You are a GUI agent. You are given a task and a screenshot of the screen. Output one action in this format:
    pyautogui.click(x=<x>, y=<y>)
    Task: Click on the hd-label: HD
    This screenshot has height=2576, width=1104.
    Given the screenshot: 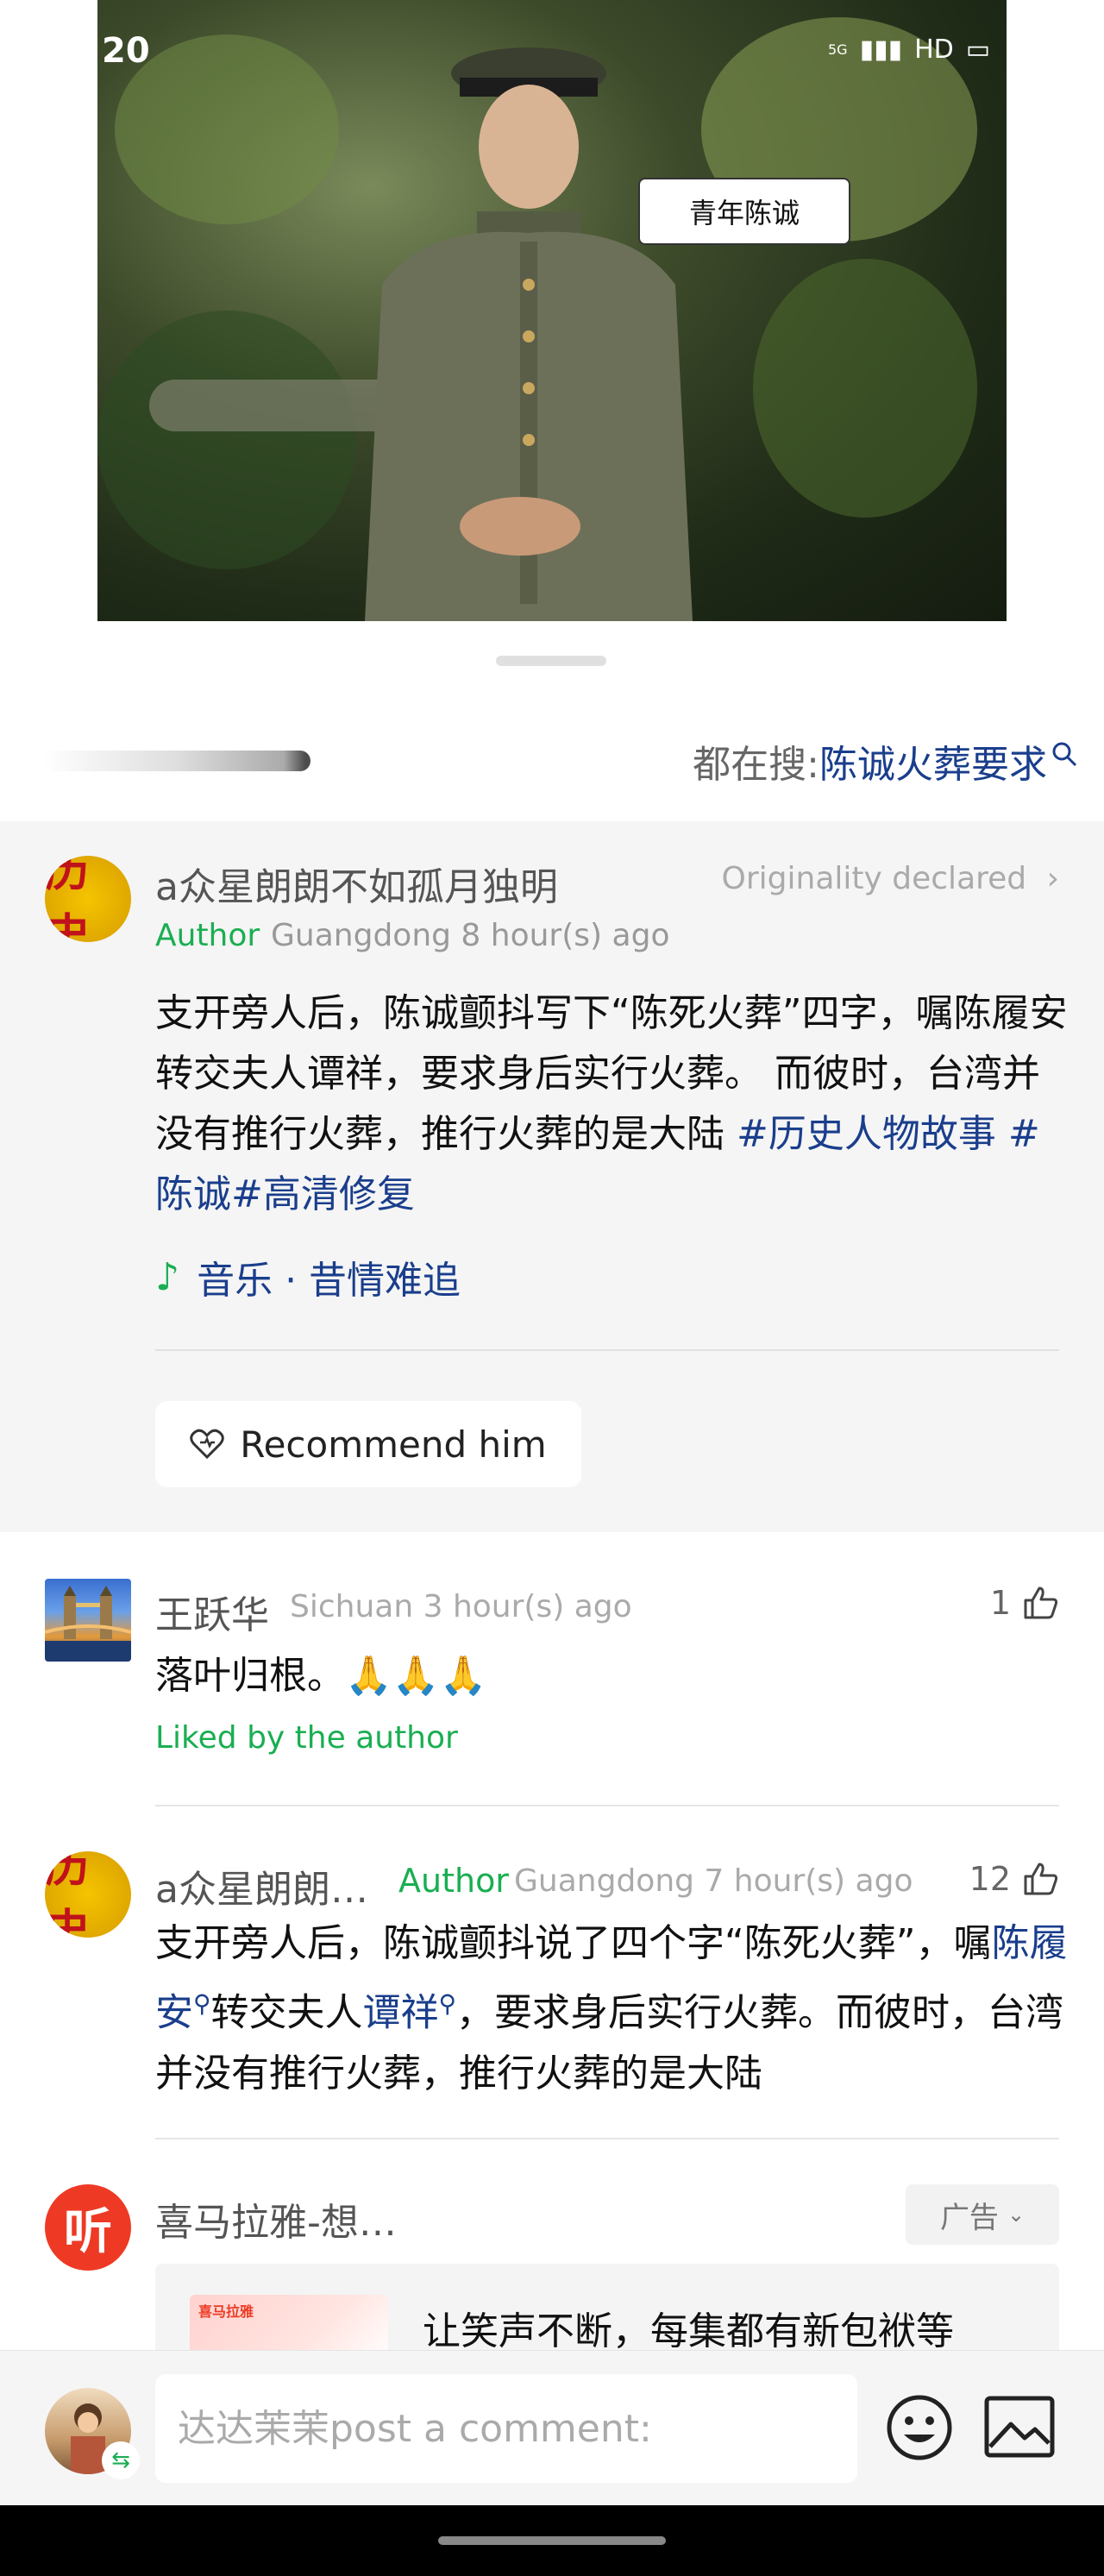 What is the action you would take?
    pyautogui.click(x=934, y=50)
    